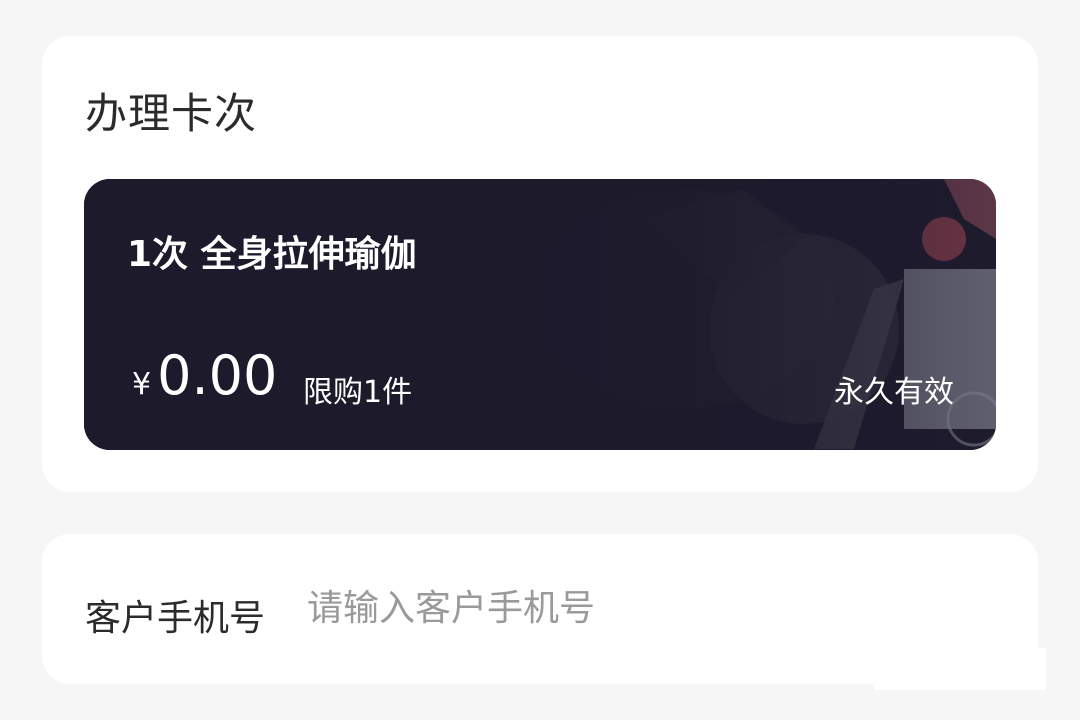  Describe the element at coordinates (358, 392) in the screenshot. I see `purchase-limit: 限购1件` at that location.